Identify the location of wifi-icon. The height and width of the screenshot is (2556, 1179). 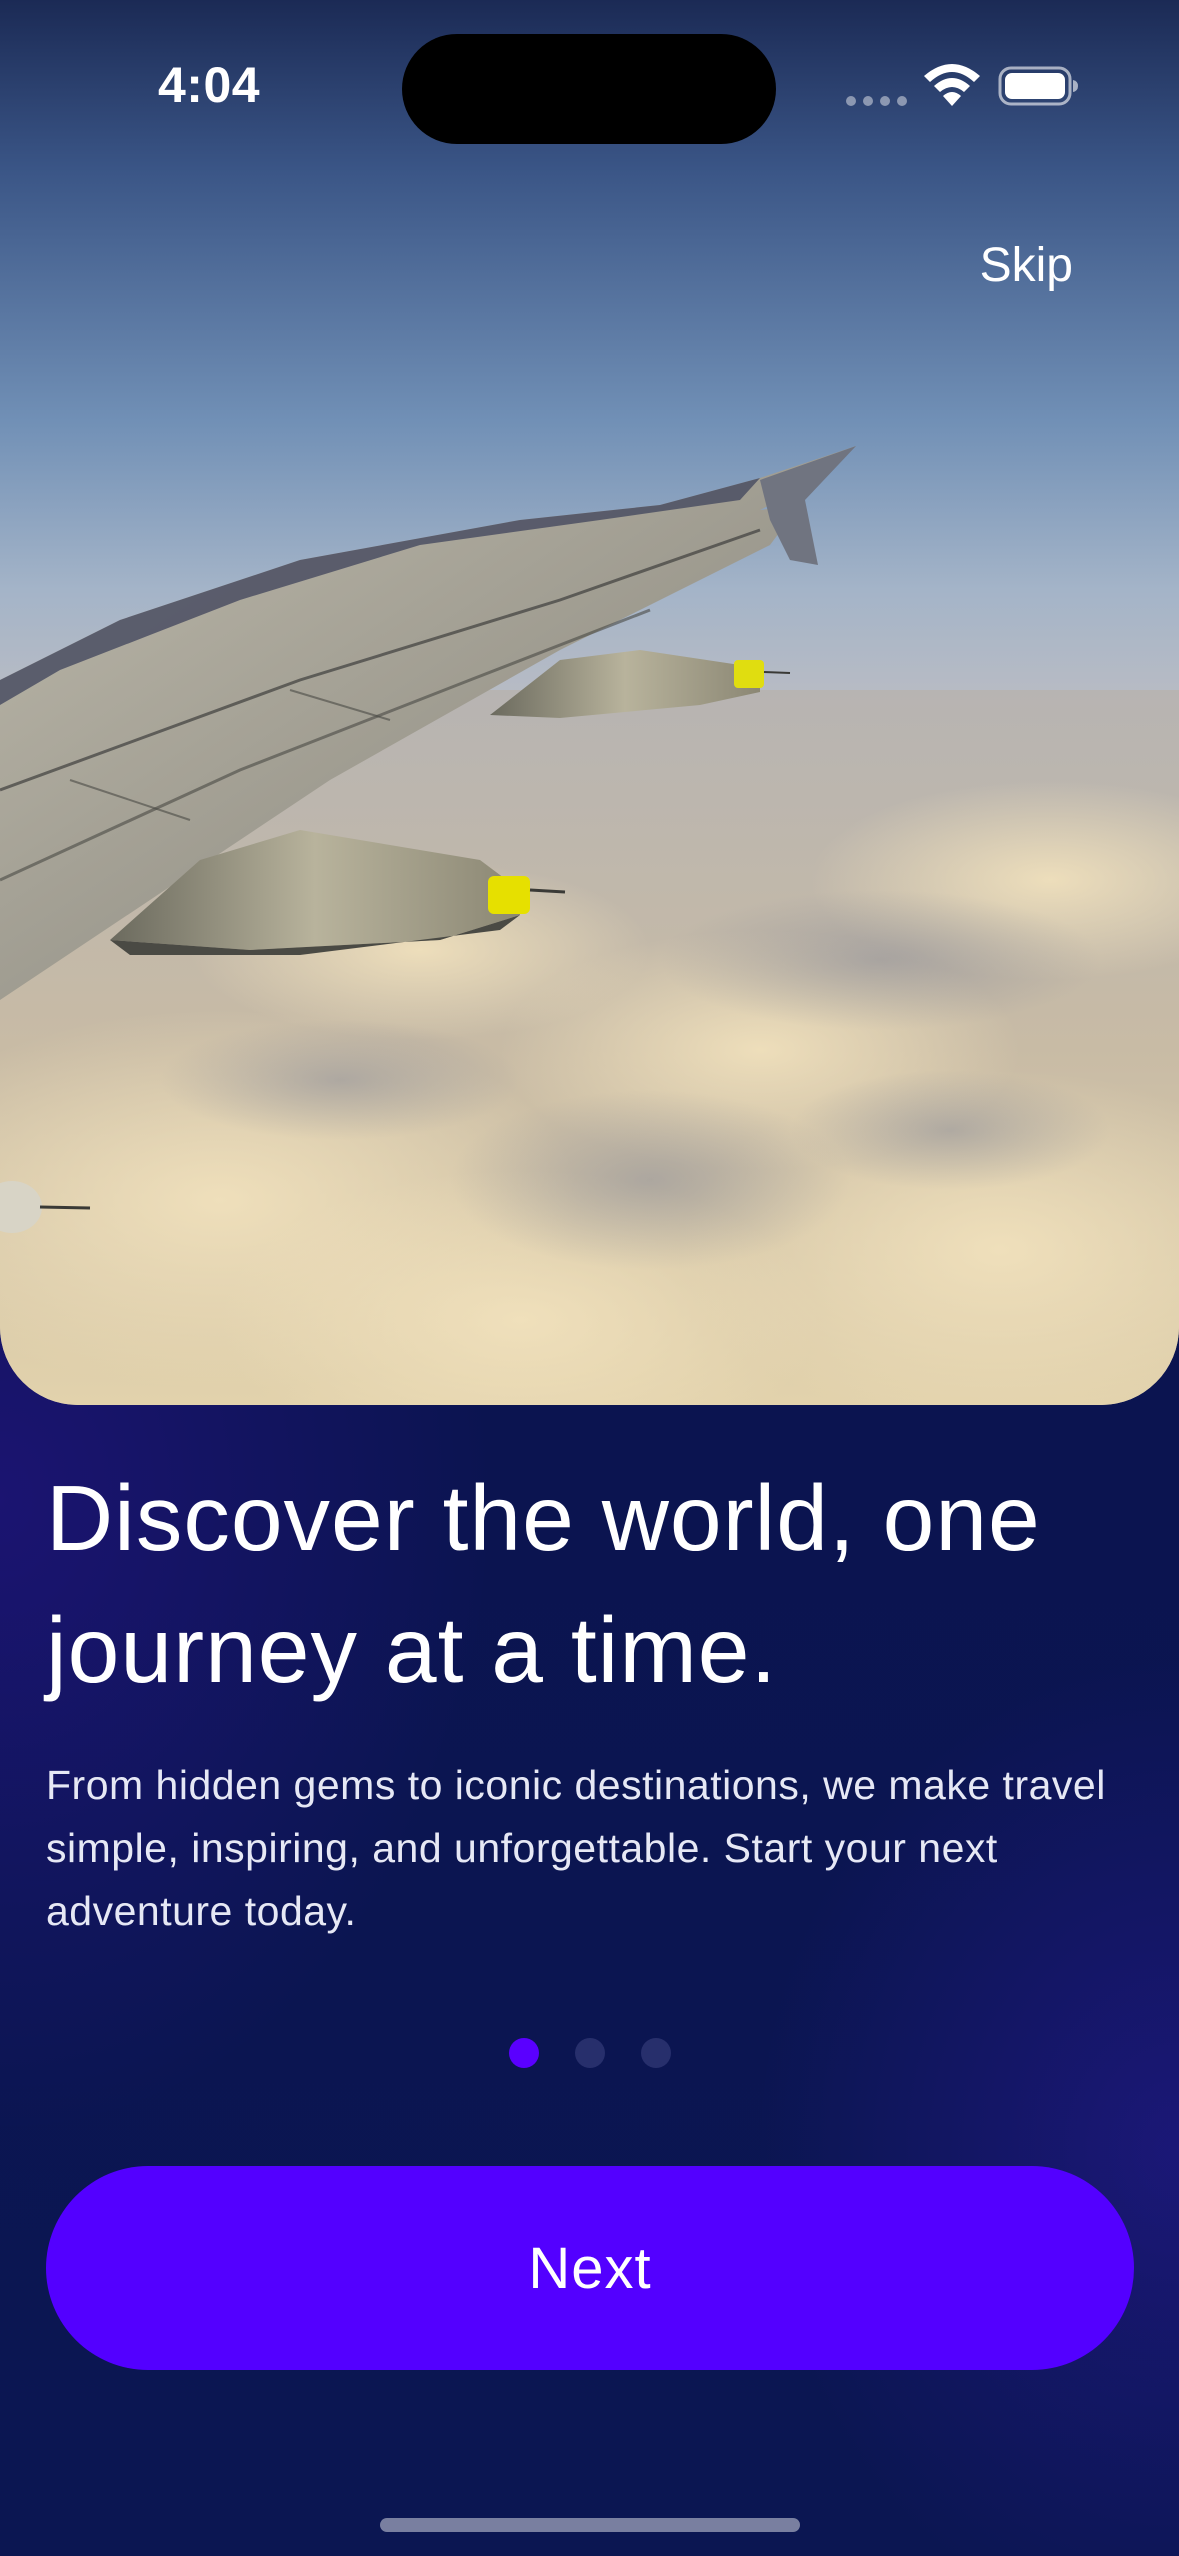
(952, 85).